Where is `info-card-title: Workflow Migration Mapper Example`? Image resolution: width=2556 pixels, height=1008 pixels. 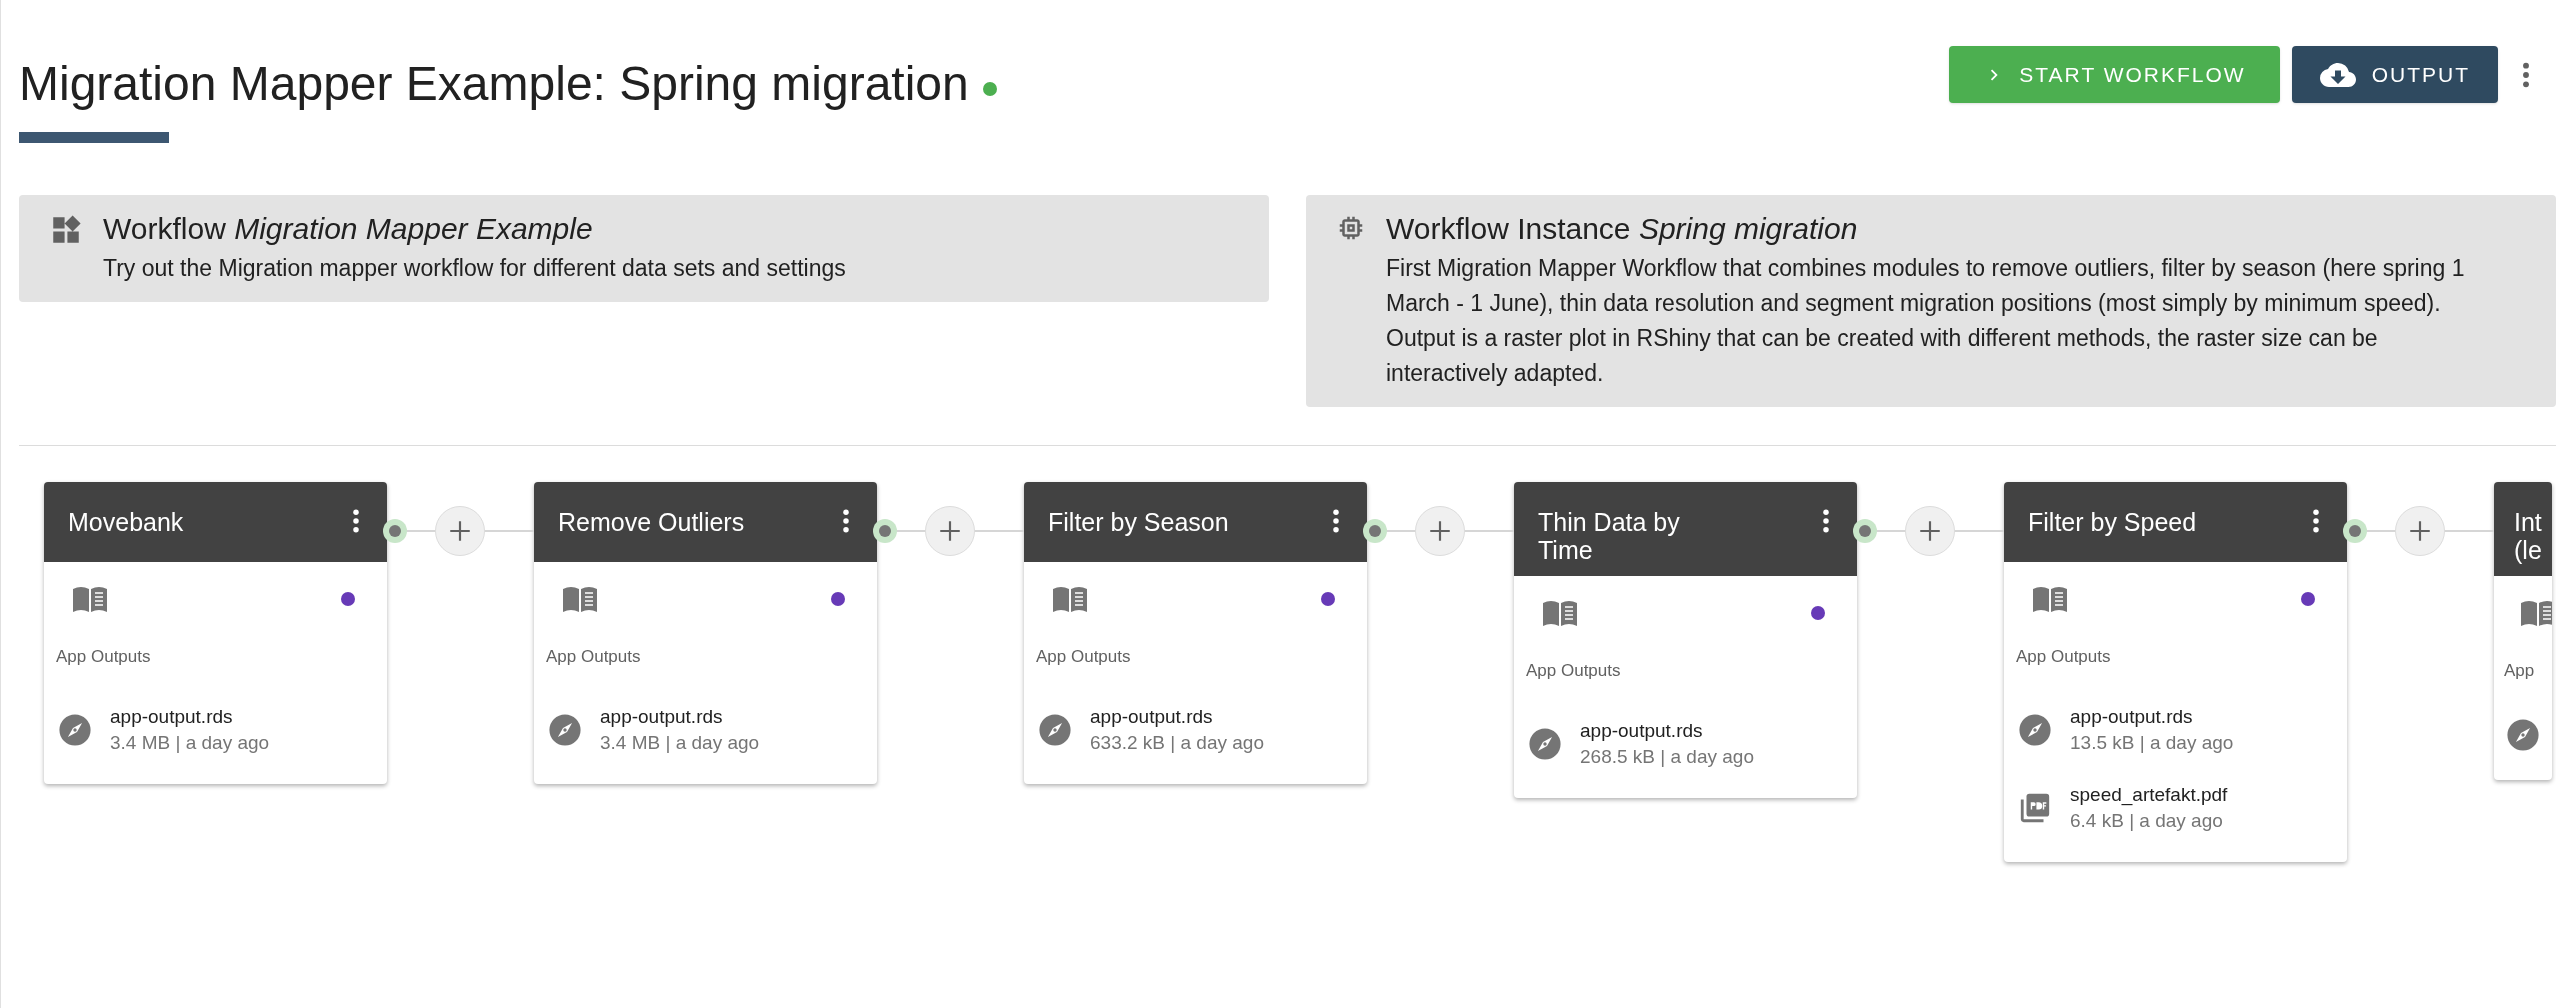
info-card-title: Workflow Migration Mapper Example is located at coordinates (348, 229).